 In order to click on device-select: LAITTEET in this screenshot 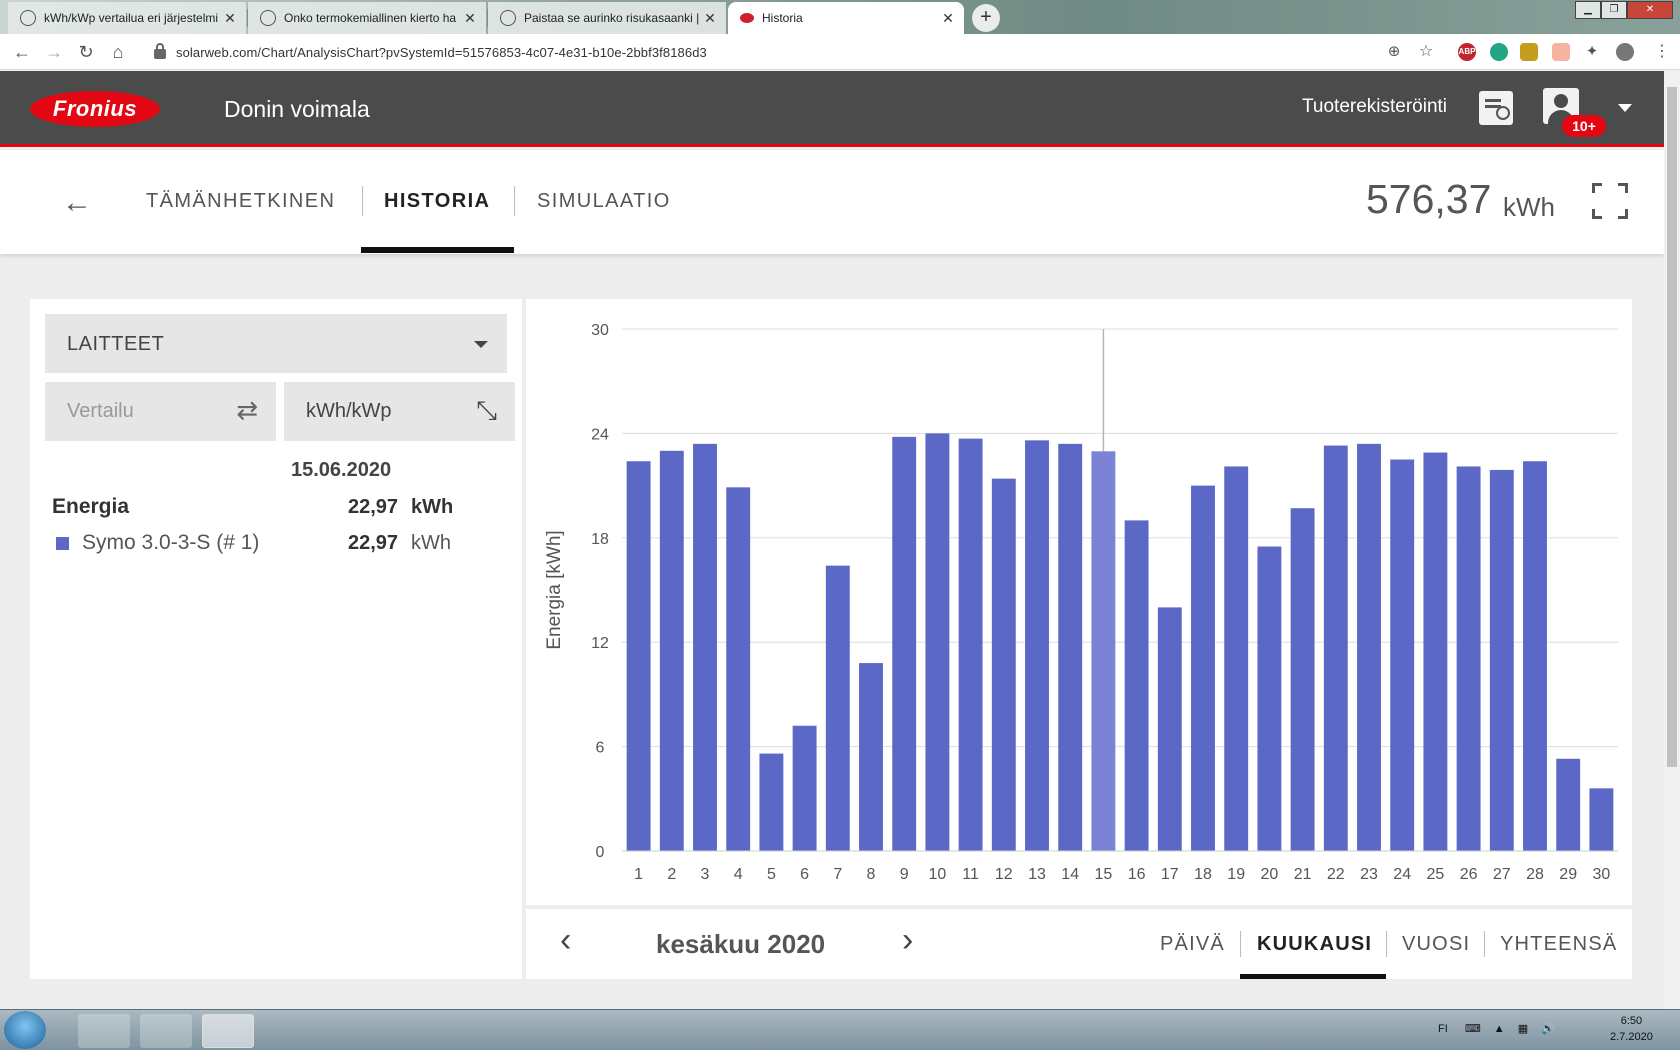, I will do `click(276, 343)`.